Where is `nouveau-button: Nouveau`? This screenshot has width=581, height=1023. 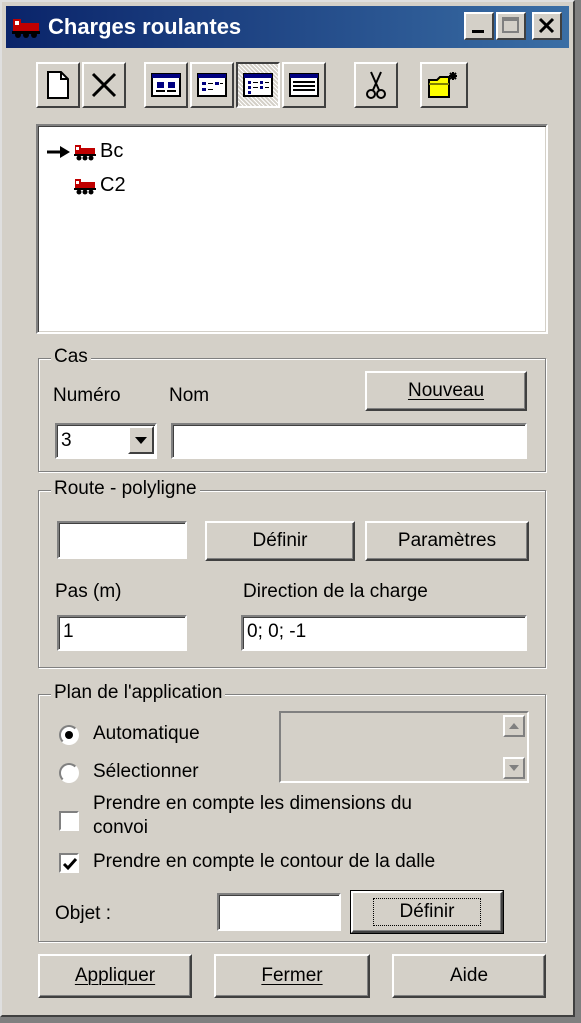
nouveau-button: Nouveau is located at coordinates (446, 391).